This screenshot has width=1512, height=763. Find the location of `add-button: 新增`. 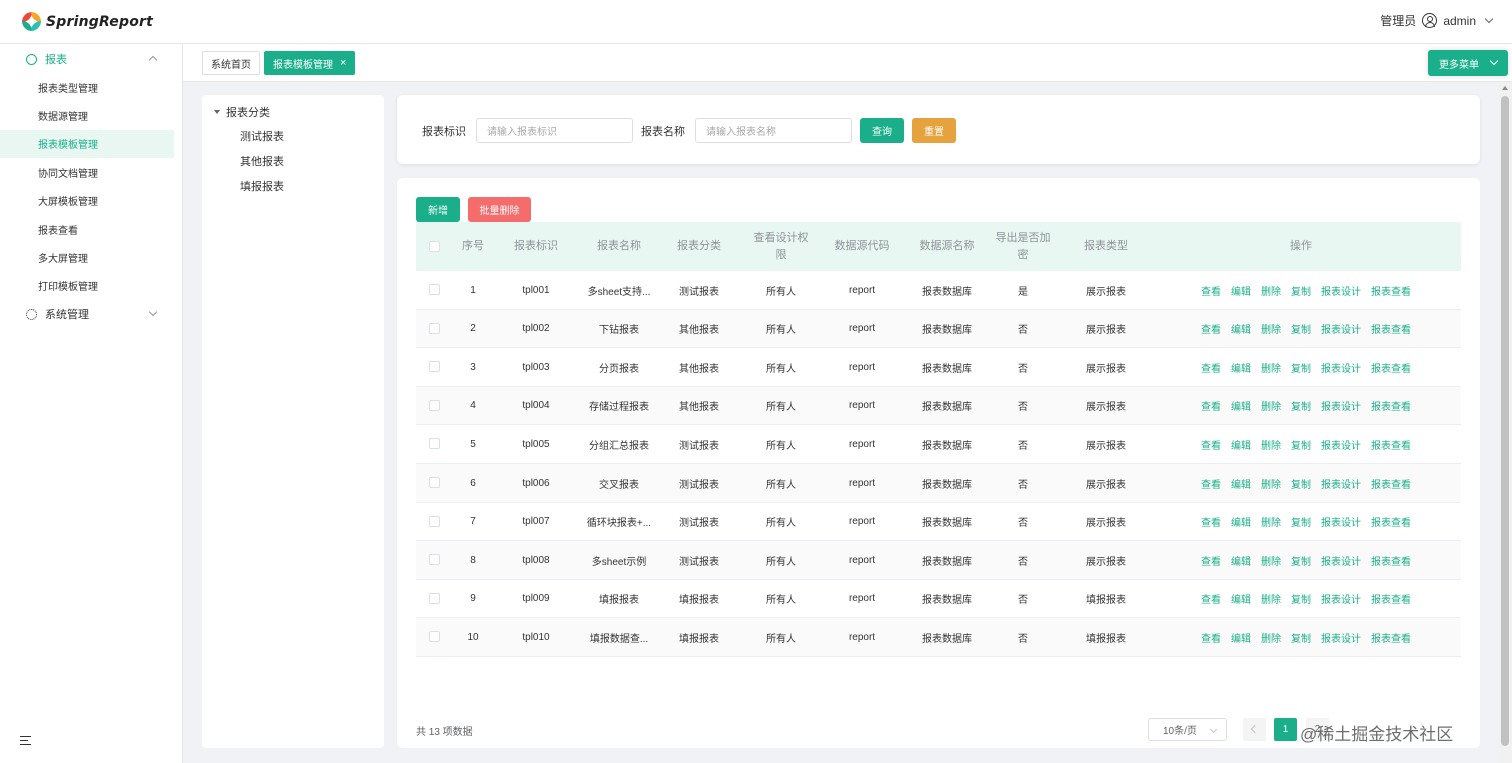

add-button: 新增 is located at coordinates (438, 209).